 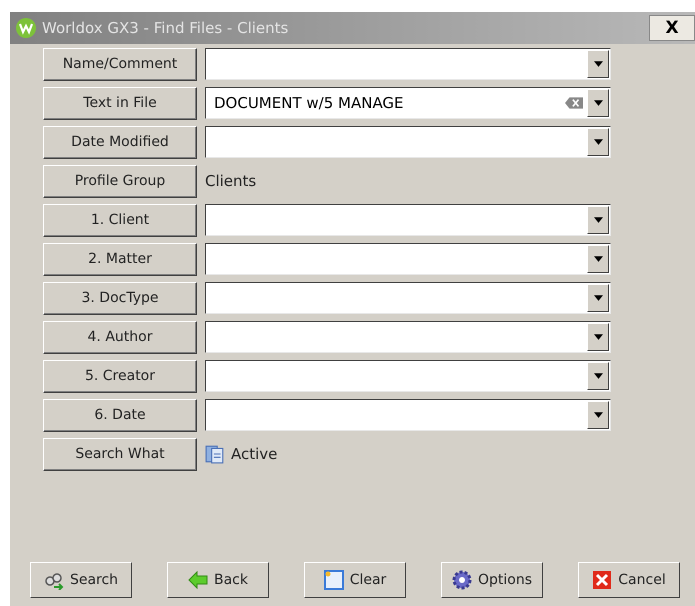 I want to click on window-icon, so click(x=334, y=580).